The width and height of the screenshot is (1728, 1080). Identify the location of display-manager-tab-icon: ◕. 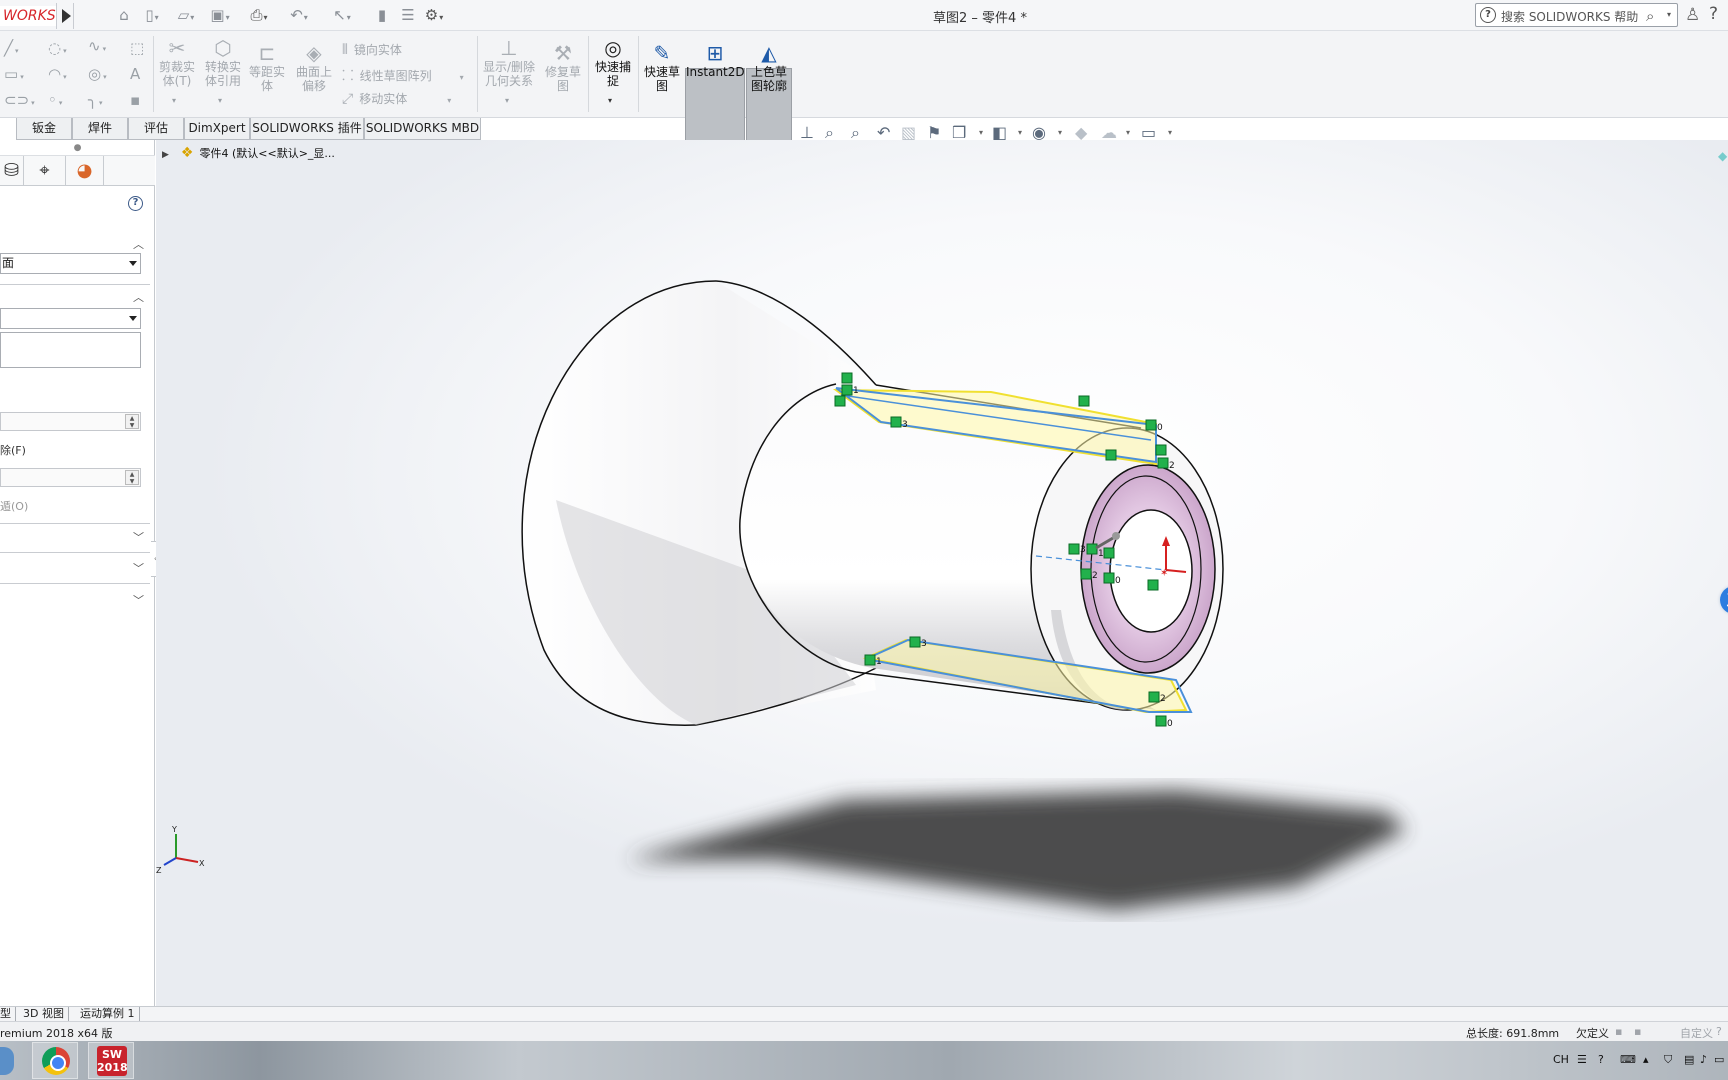
(85, 171).